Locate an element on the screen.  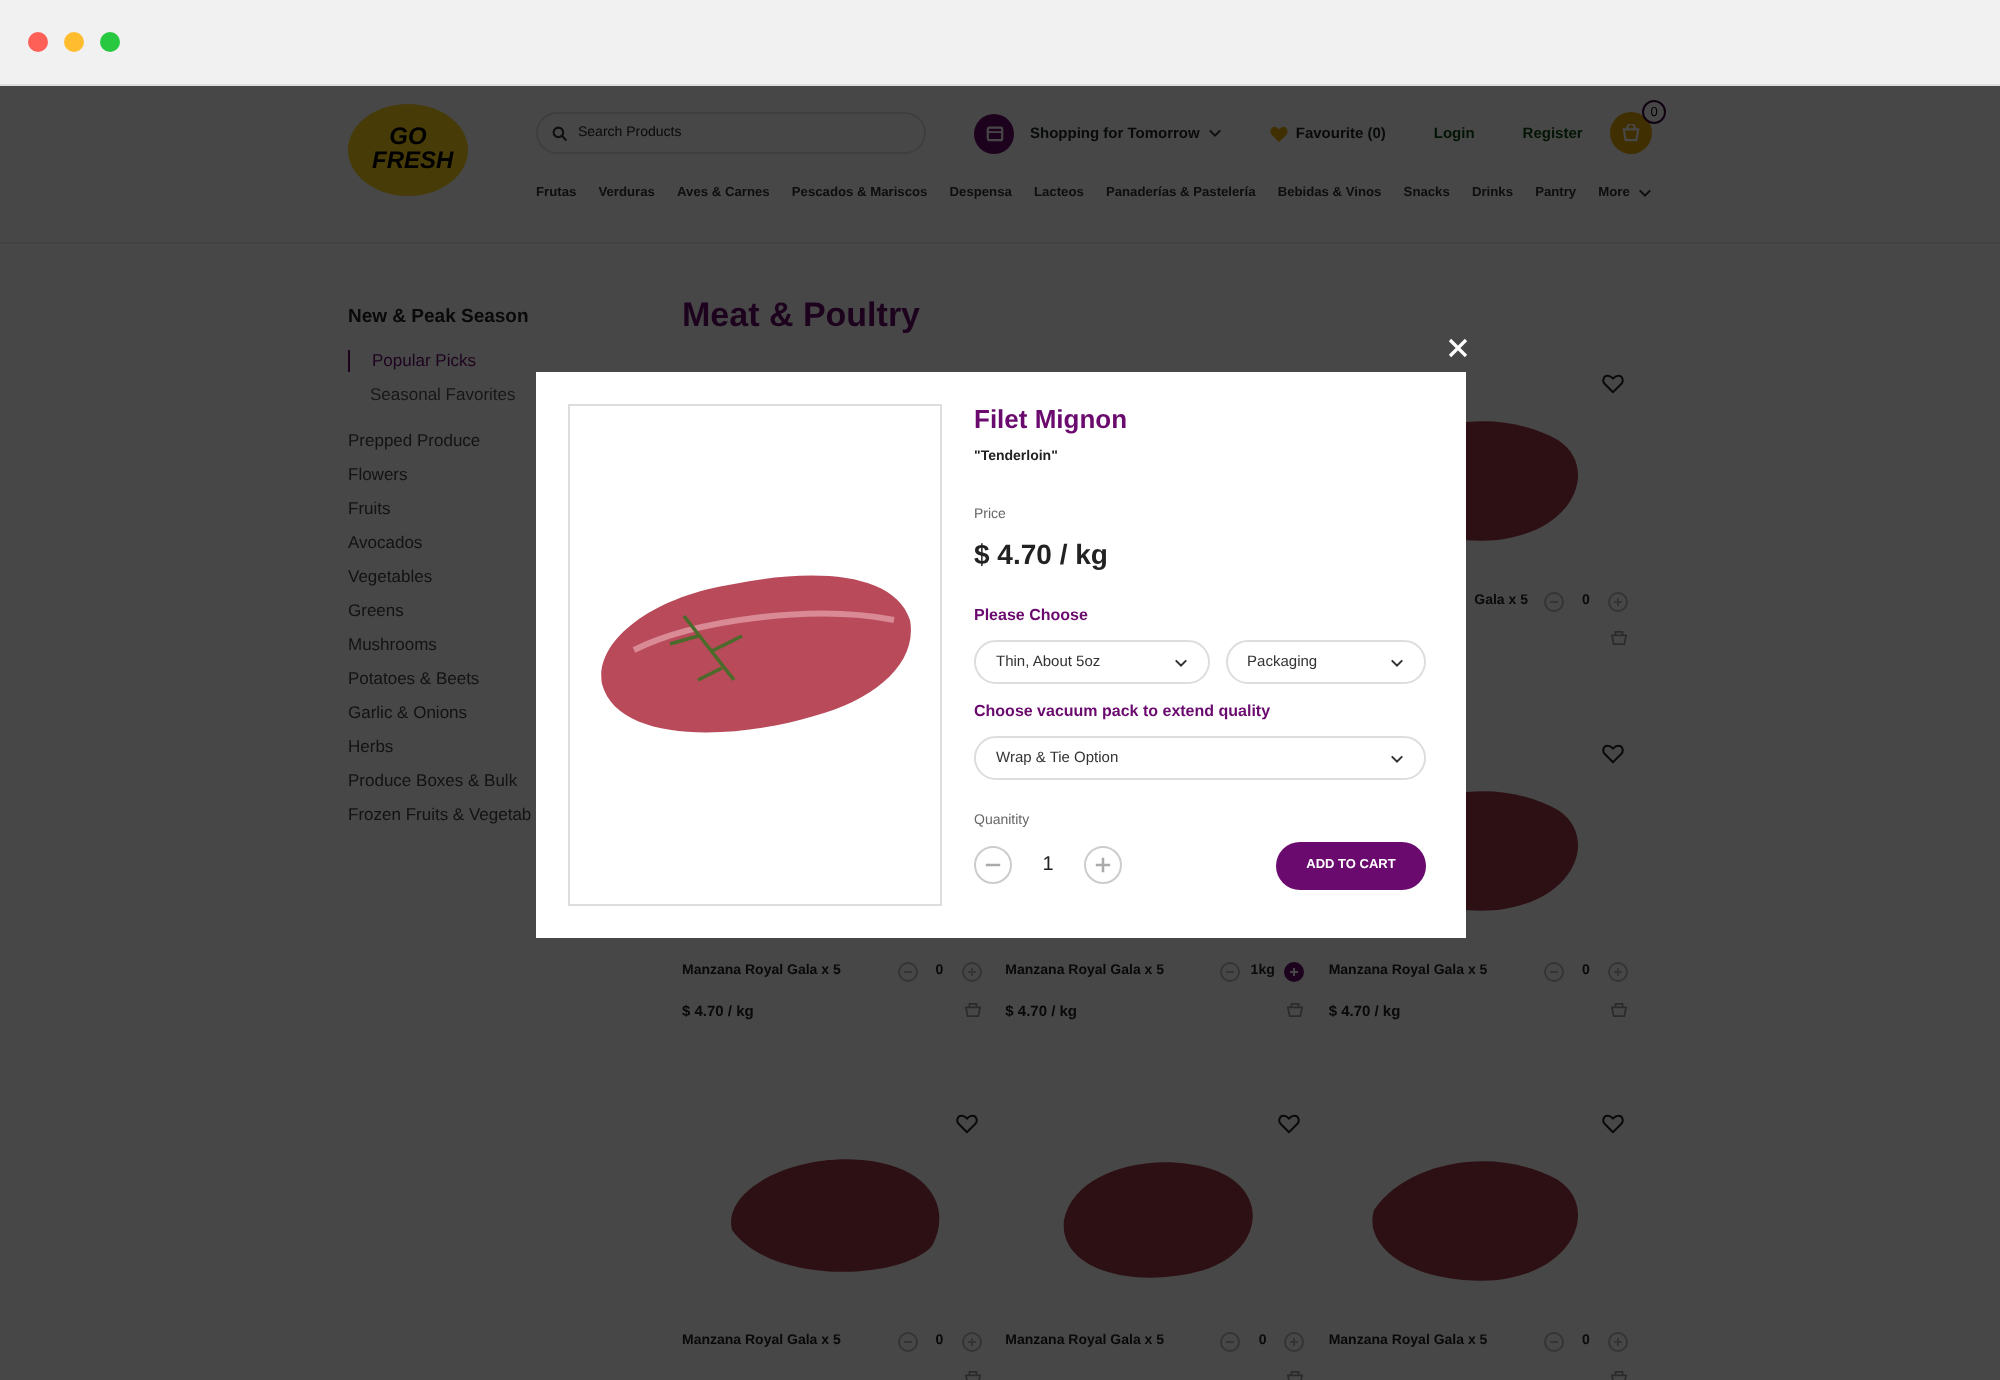
close-icon is located at coordinates (1458, 348).